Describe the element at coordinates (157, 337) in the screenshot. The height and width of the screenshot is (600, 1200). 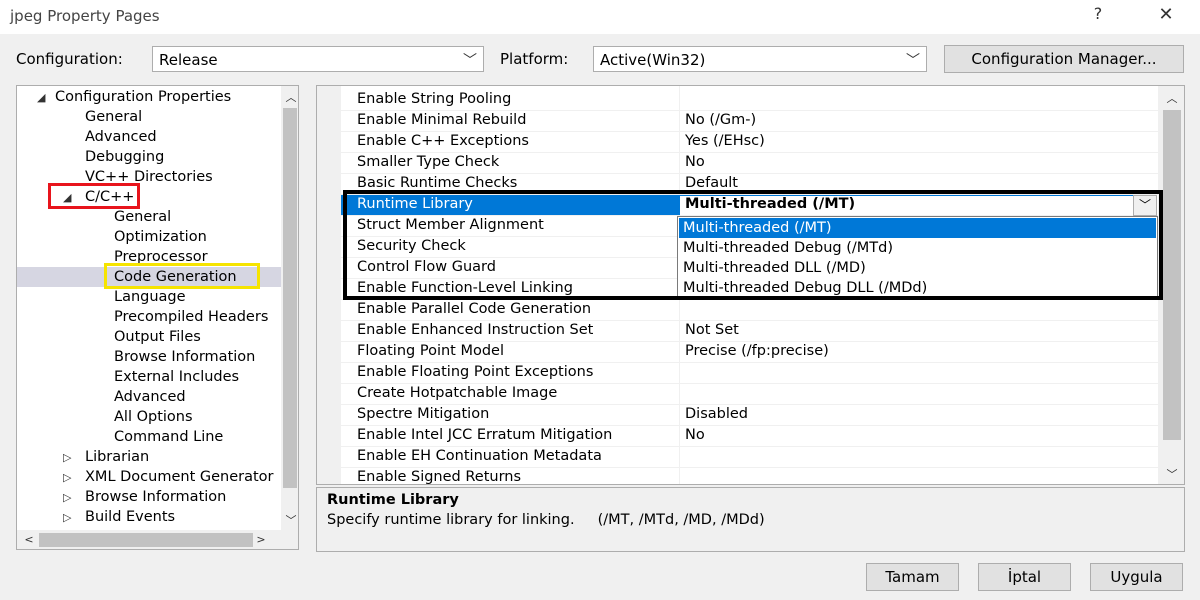
I see `tree-item: Output Files` at that location.